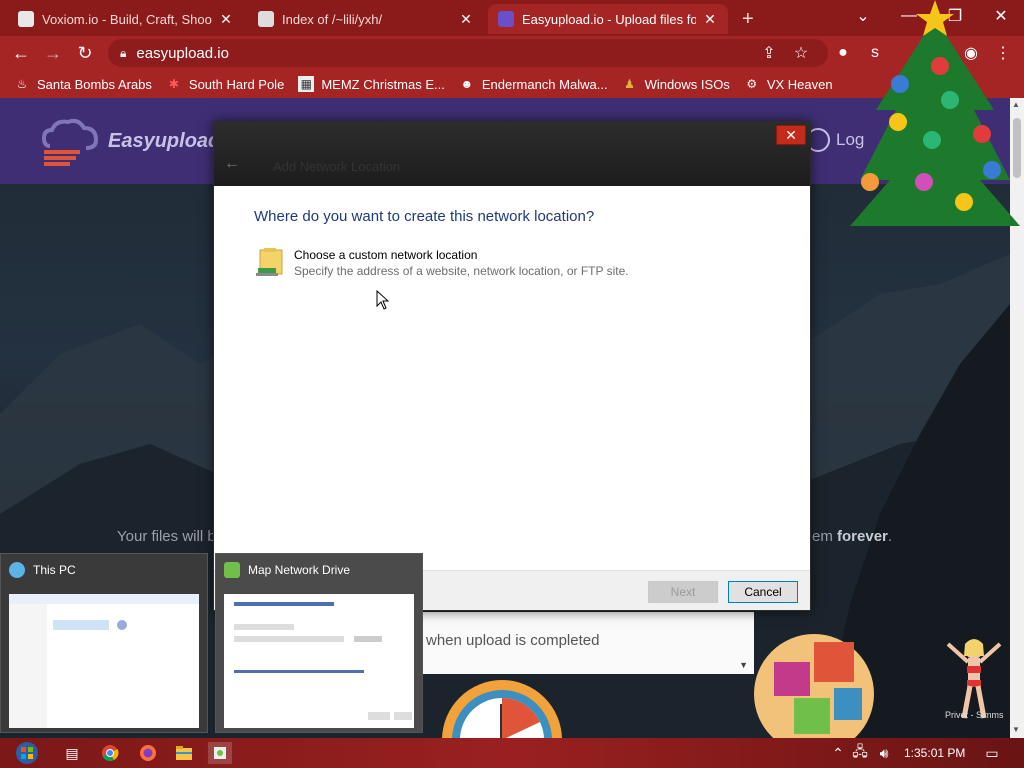 The height and width of the screenshot is (768, 1024). Describe the element at coordinates (860, 753) in the screenshot. I see `network-icon: 🖧︎` at that location.